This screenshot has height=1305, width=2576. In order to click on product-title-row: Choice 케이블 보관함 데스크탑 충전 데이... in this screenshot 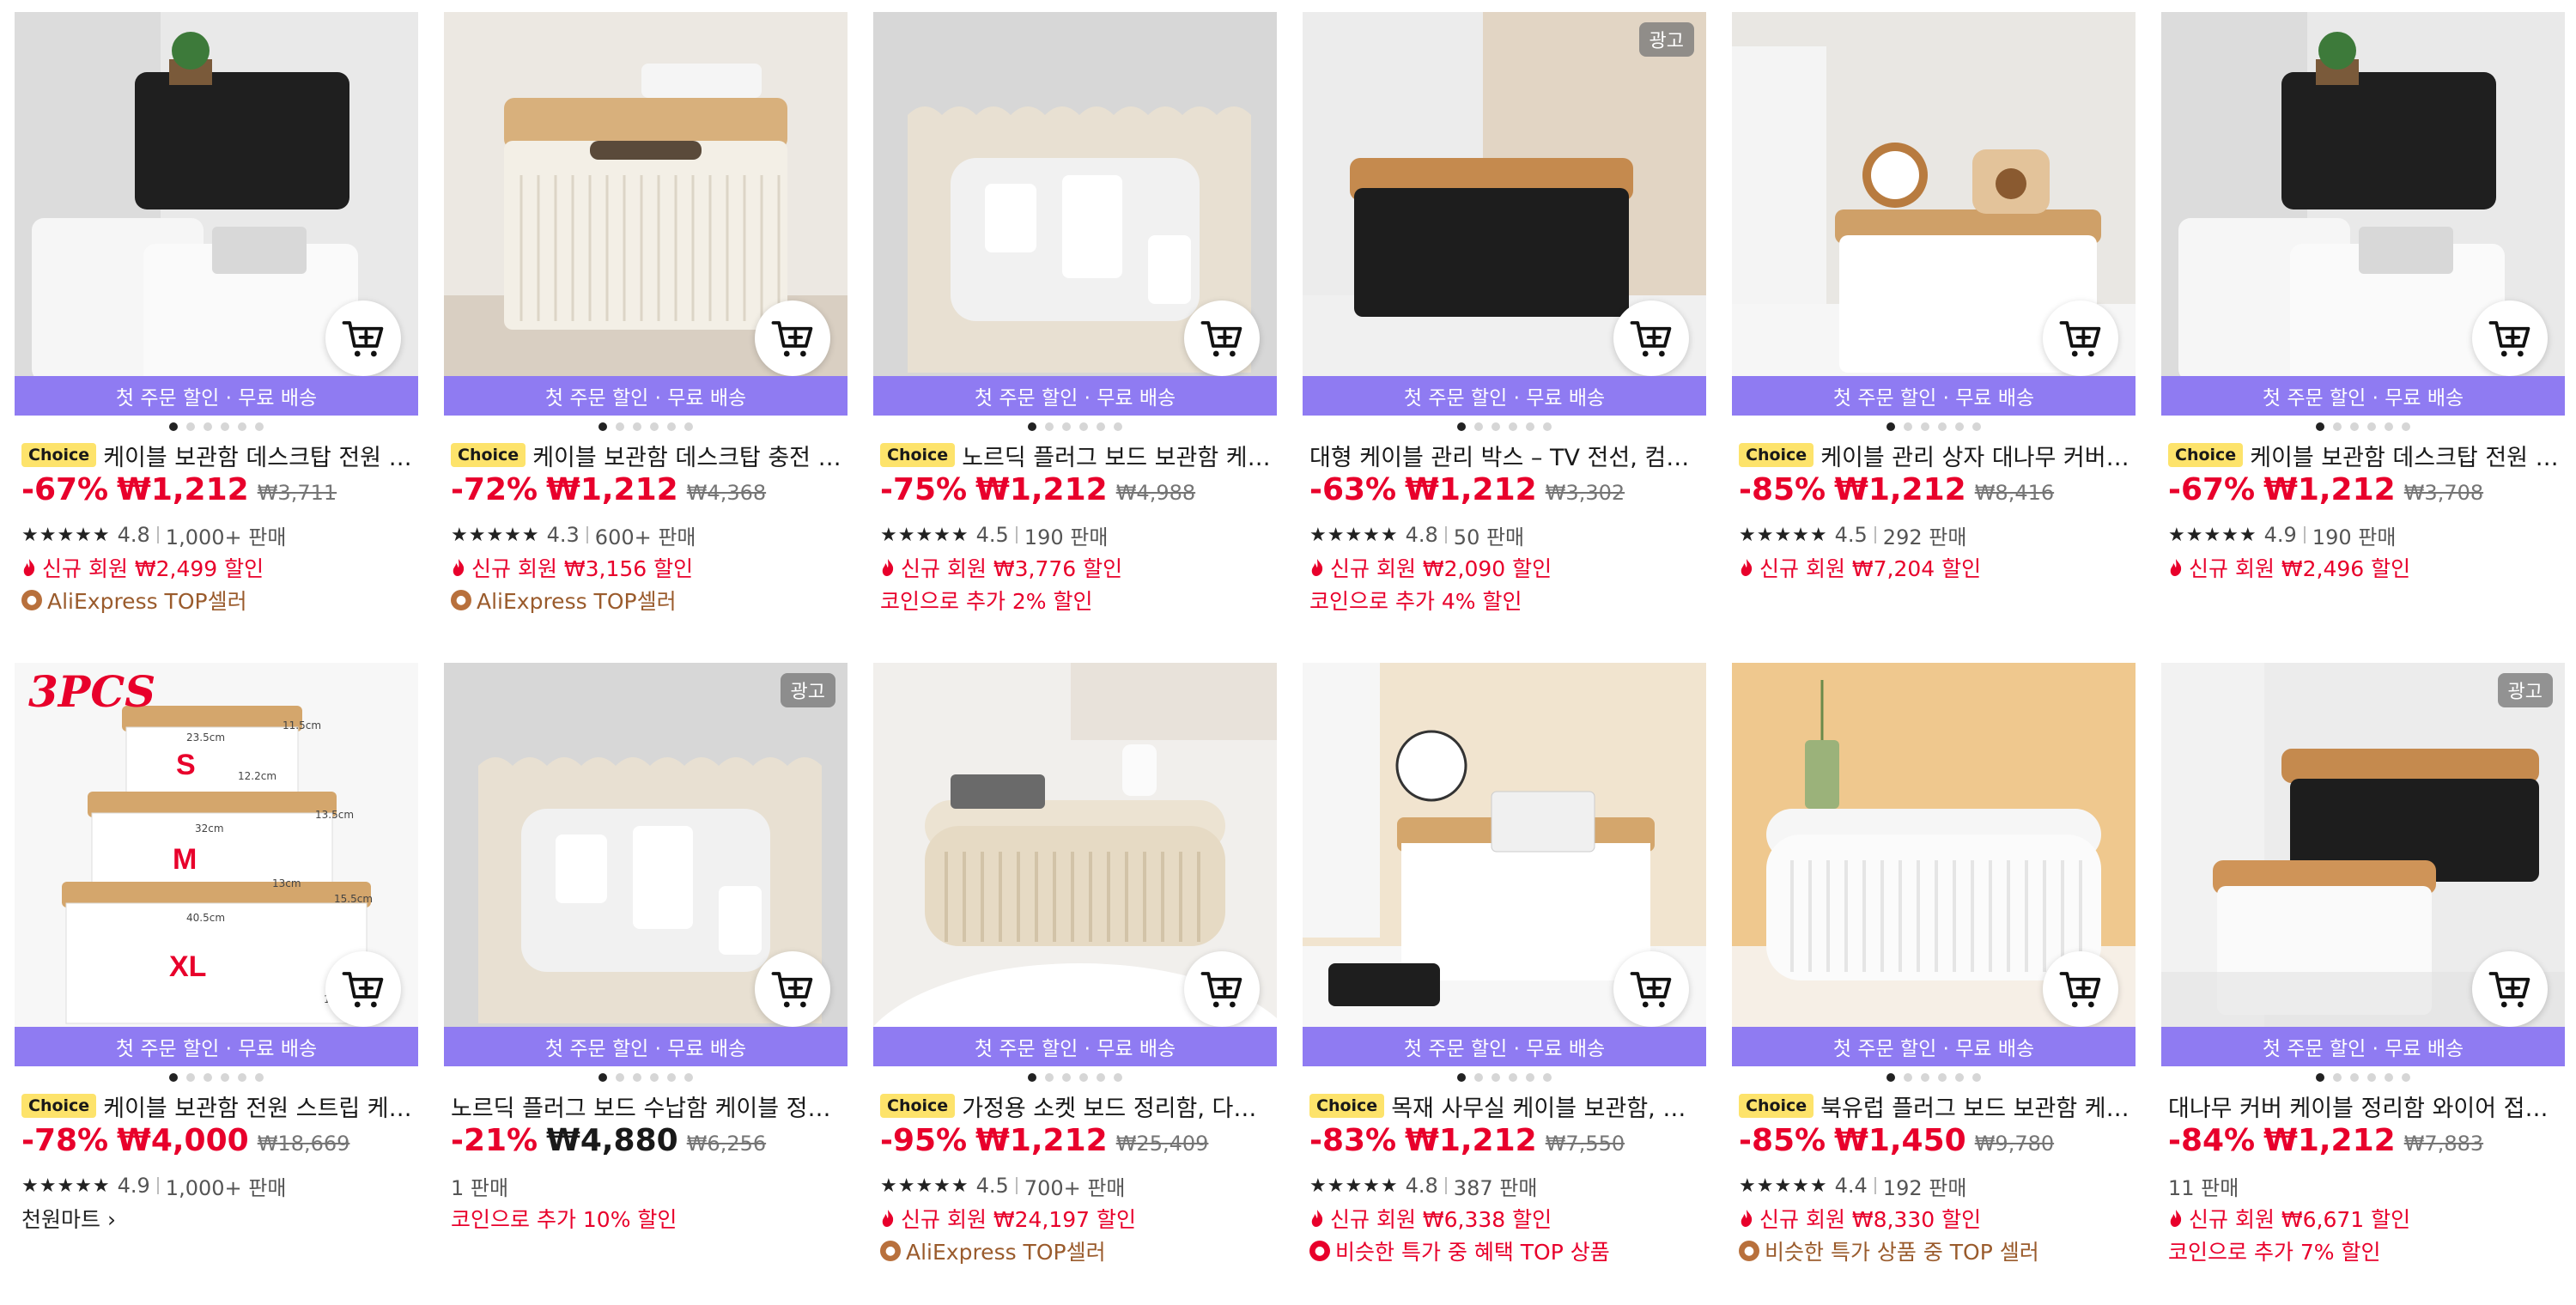, I will do `click(646, 455)`.